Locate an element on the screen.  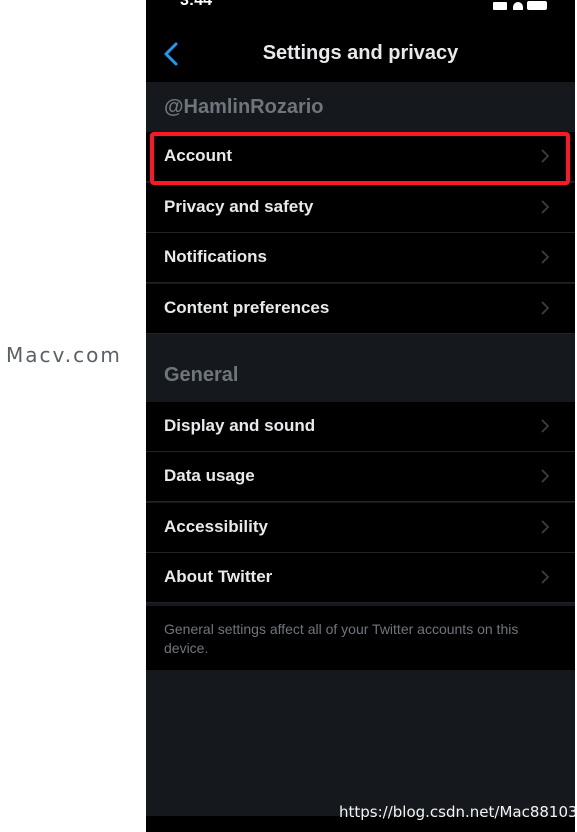
nav-bar: Settings and privacy is located at coordinates (360, 49).